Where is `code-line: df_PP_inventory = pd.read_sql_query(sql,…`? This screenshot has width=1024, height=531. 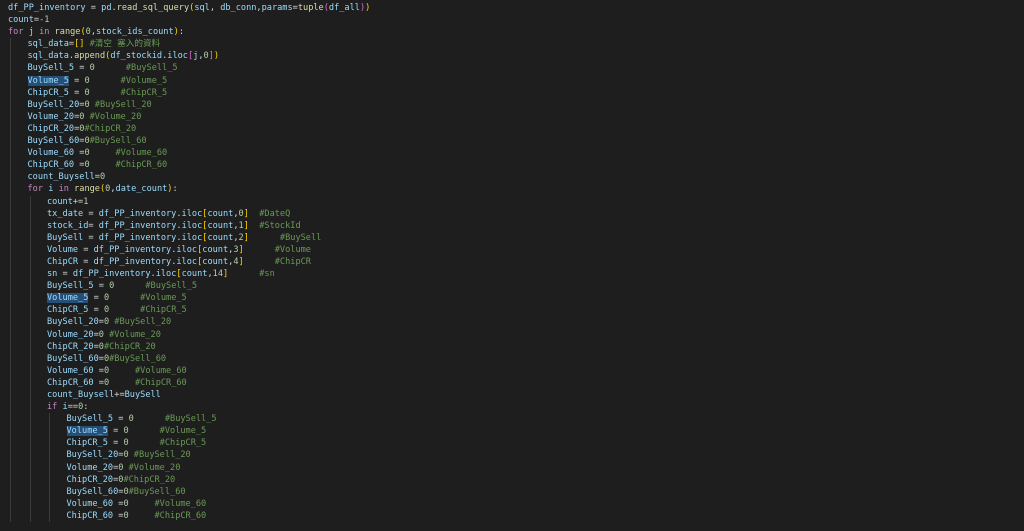 code-line: df_PP_inventory = pd.read_sql_query(sql,… is located at coordinates (516, 8).